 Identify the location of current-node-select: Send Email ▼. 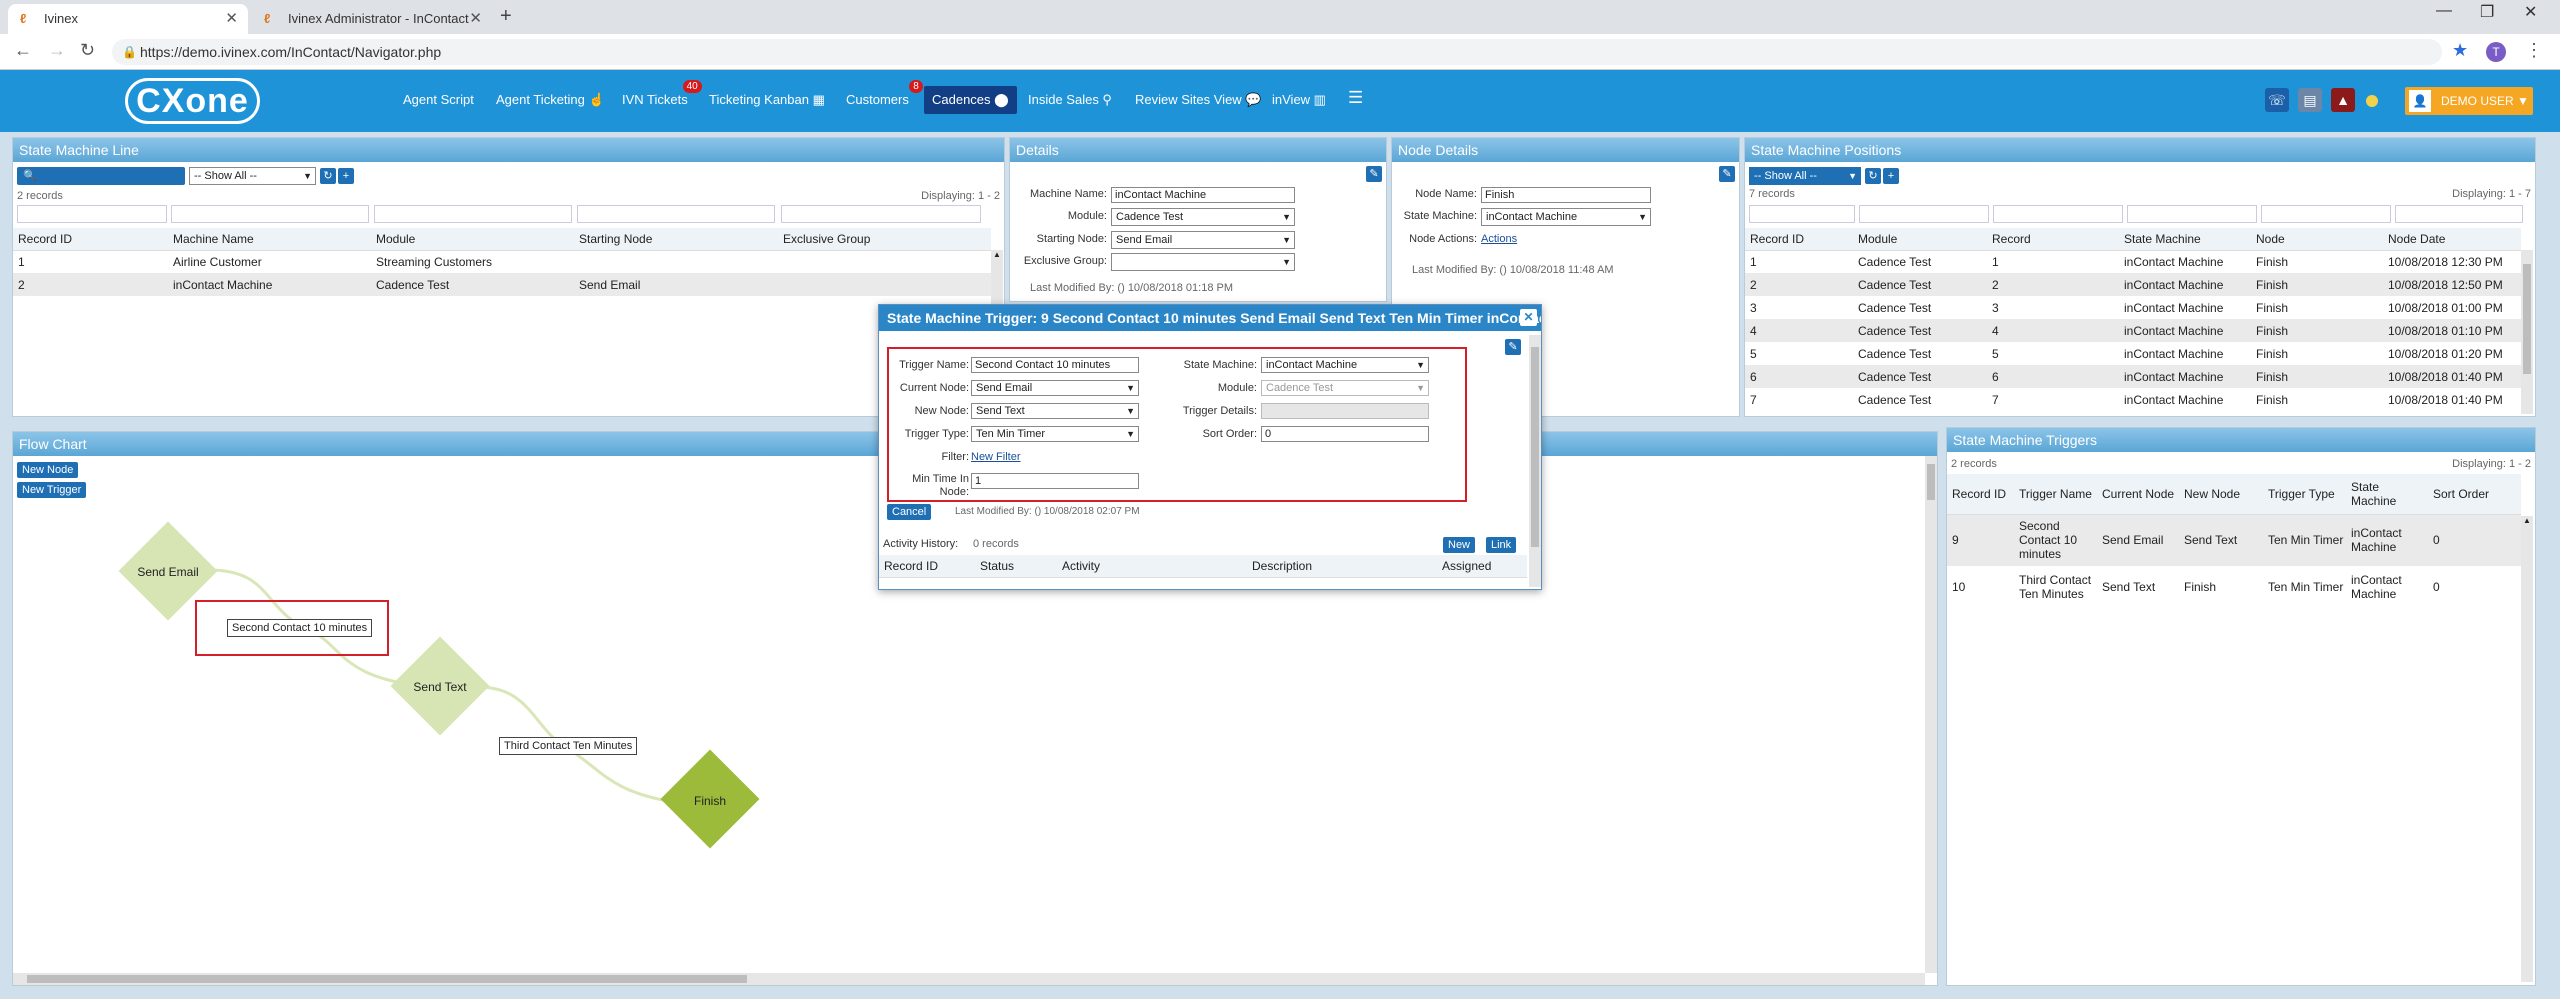
(1055, 388).